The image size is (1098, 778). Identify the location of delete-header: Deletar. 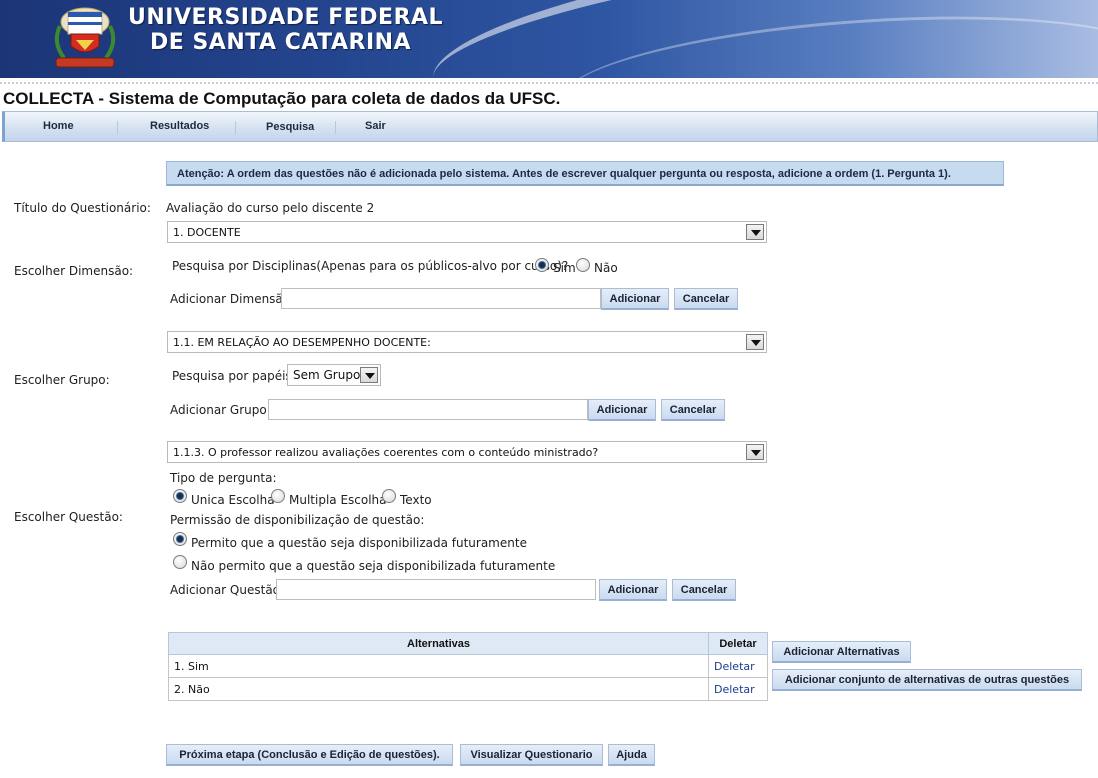
(738, 643).